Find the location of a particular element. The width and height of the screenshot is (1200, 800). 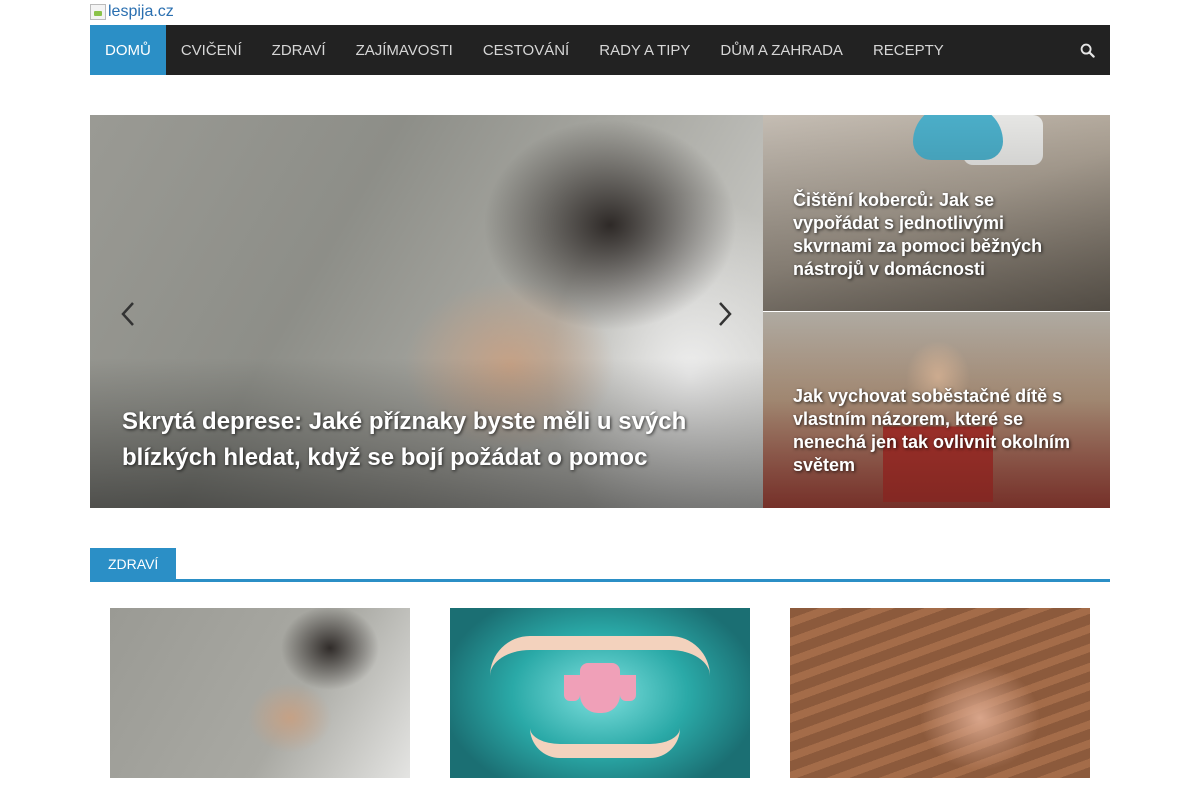

section-tab-health: ZDRAVÍ is located at coordinates (133, 563).